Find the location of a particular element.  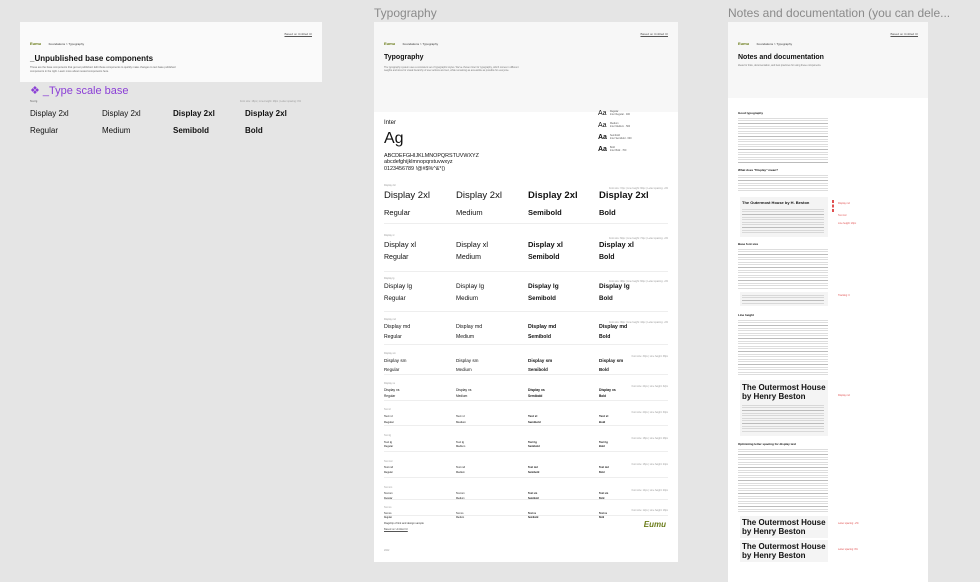

scale-row-label: Text md is located at coordinates (388, 461).